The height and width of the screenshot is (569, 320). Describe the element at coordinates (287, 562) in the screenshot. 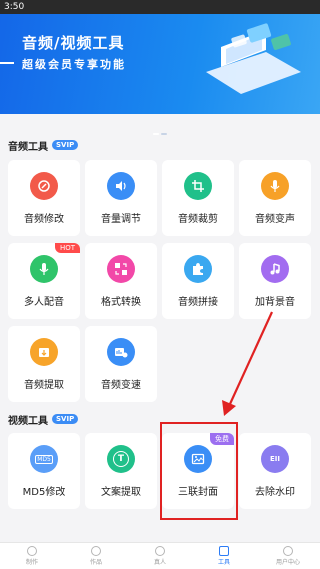

I see `tab-label: 用户中心` at that location.